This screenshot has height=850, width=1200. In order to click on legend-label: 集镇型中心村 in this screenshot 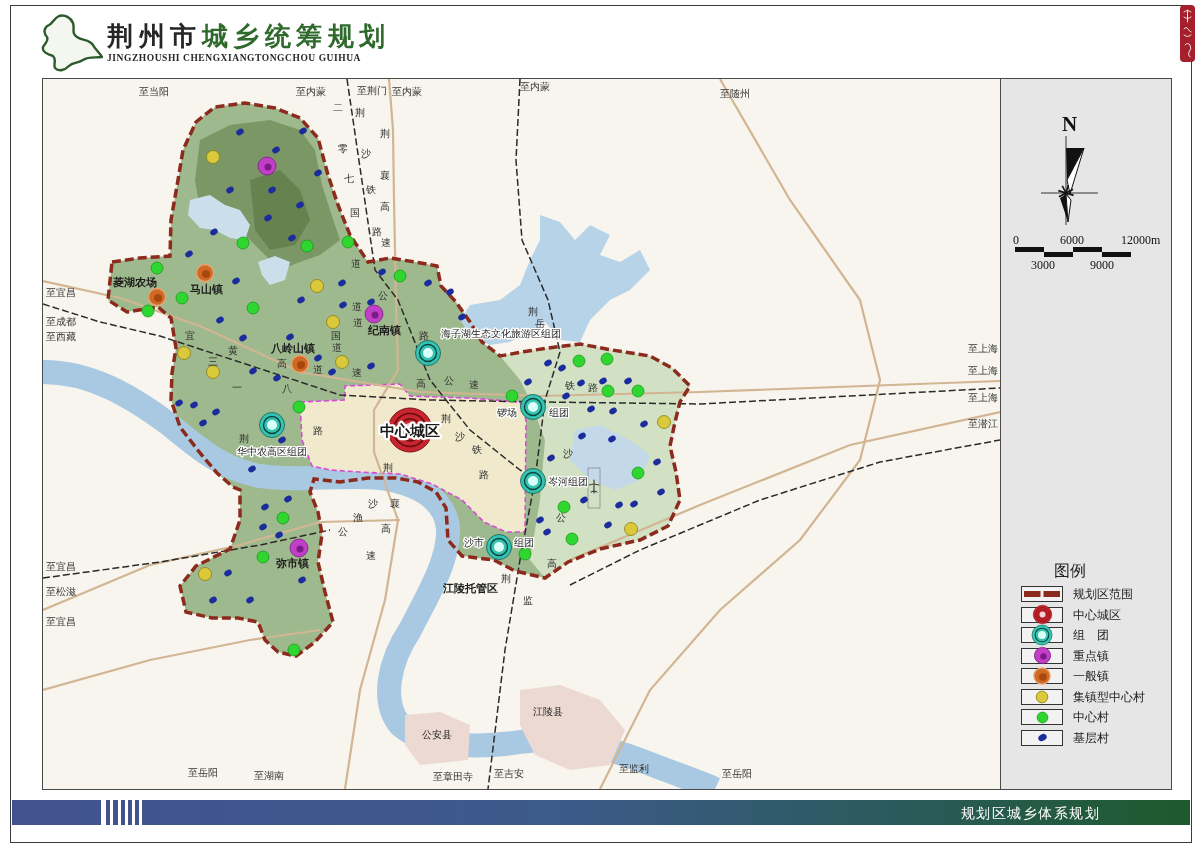, I will do `click(1109, 696)`.